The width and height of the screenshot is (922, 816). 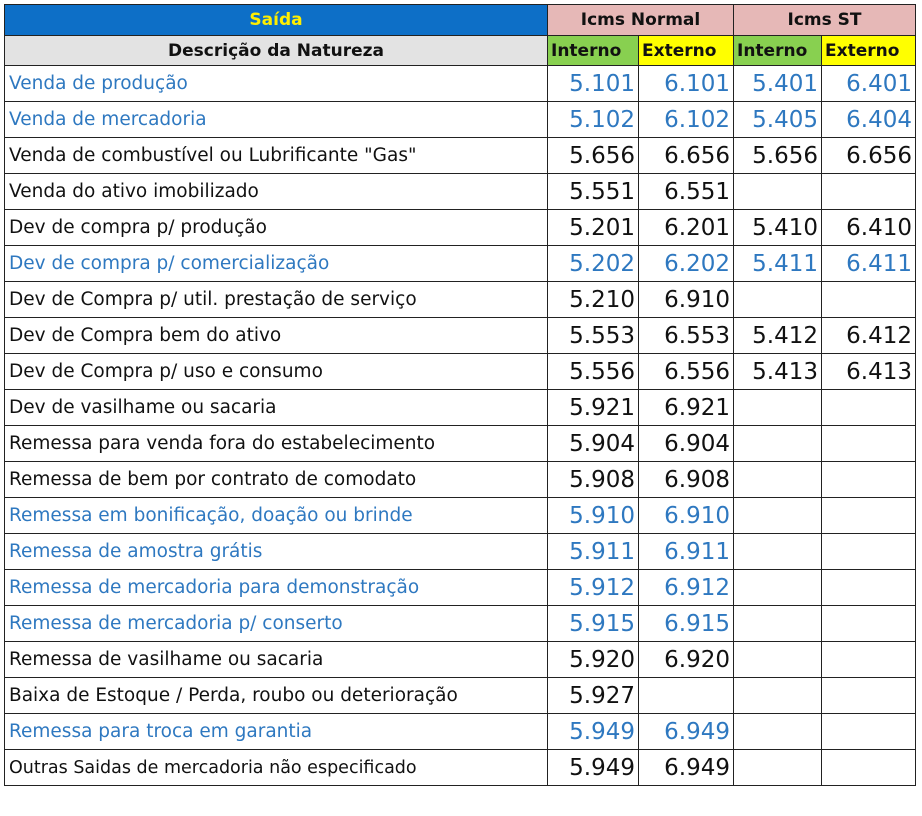 I want to click on icms-normal-externo-cell: 6.904, so click(x=686, y=443).